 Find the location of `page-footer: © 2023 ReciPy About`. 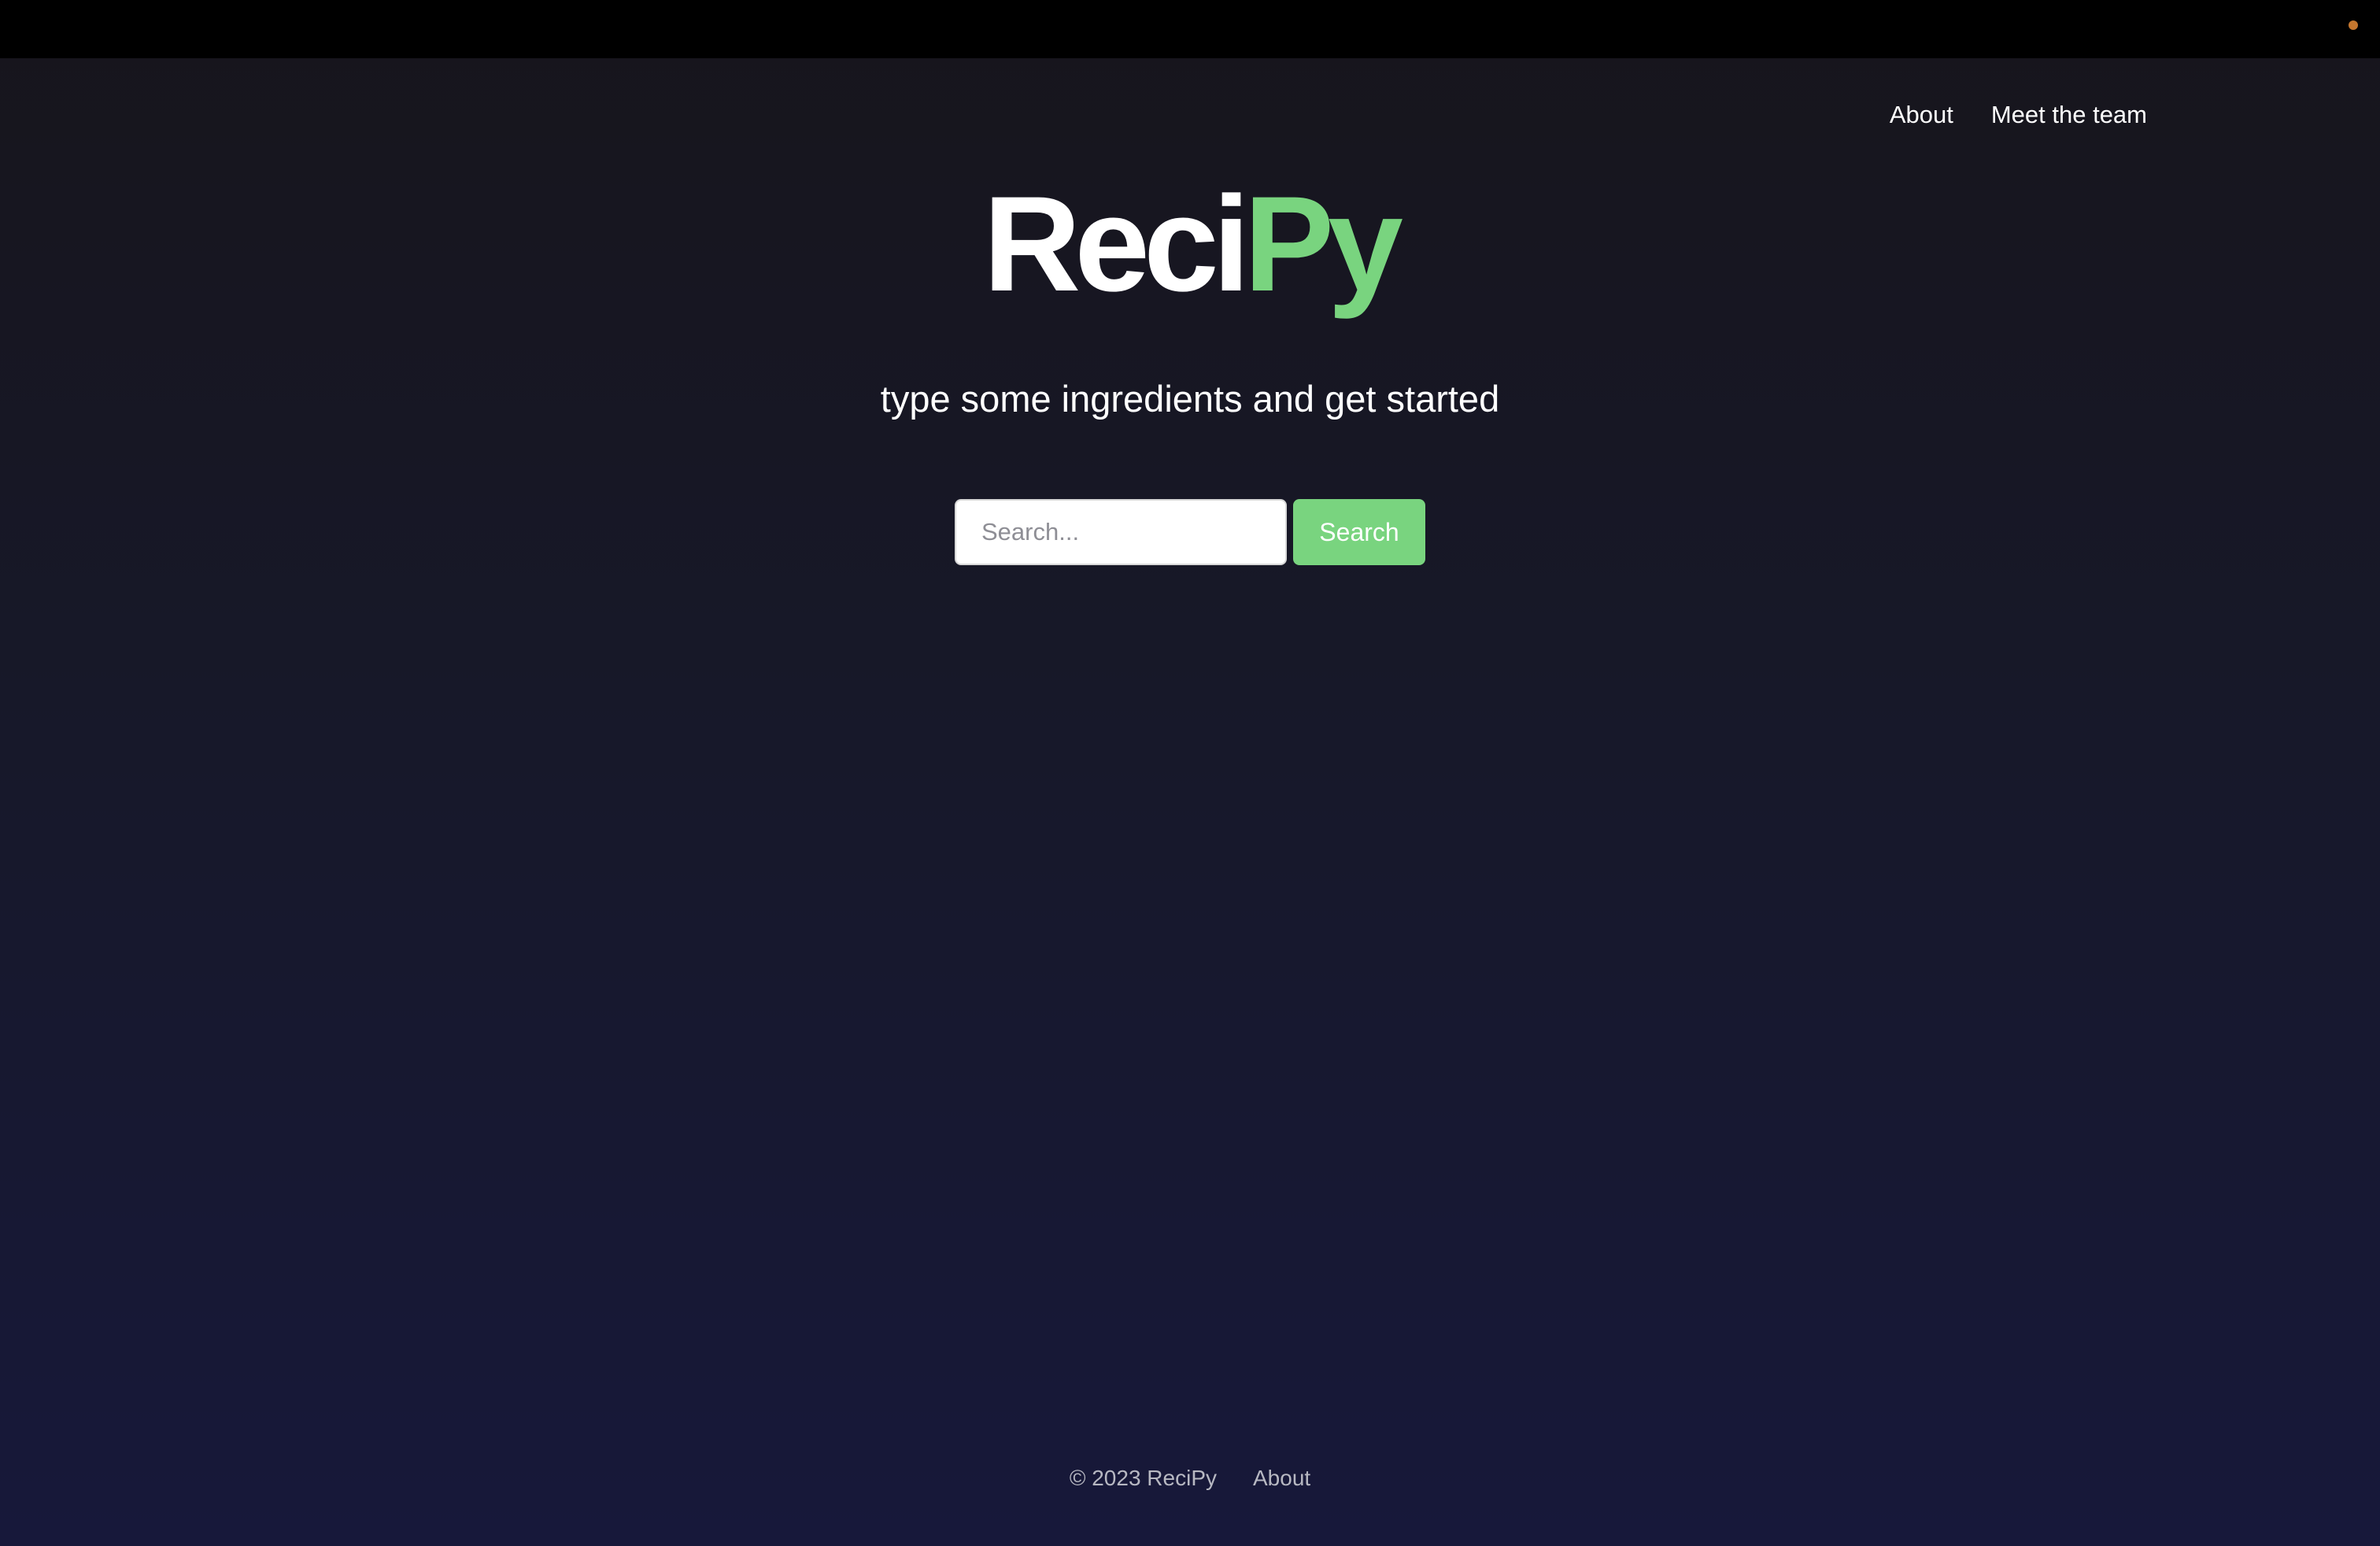

page-footer: © 2023 ReciPy About is located at coordinates (1190, 1479).